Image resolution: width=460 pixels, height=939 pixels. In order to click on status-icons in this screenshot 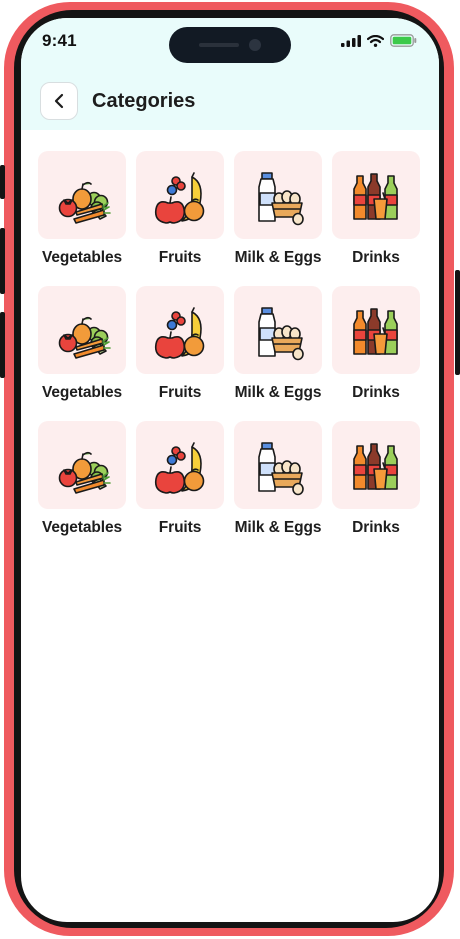, I will do `click(379, 40)`.